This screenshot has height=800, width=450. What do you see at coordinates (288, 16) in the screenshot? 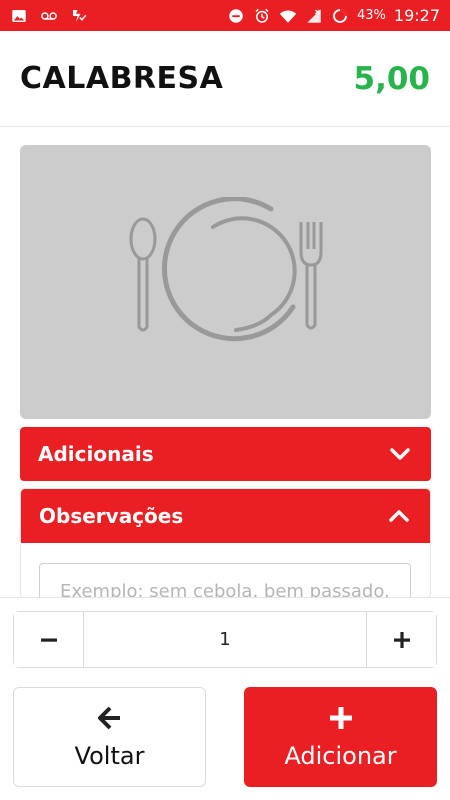
I see `wifi-icon` at bounding box center [288, 16].